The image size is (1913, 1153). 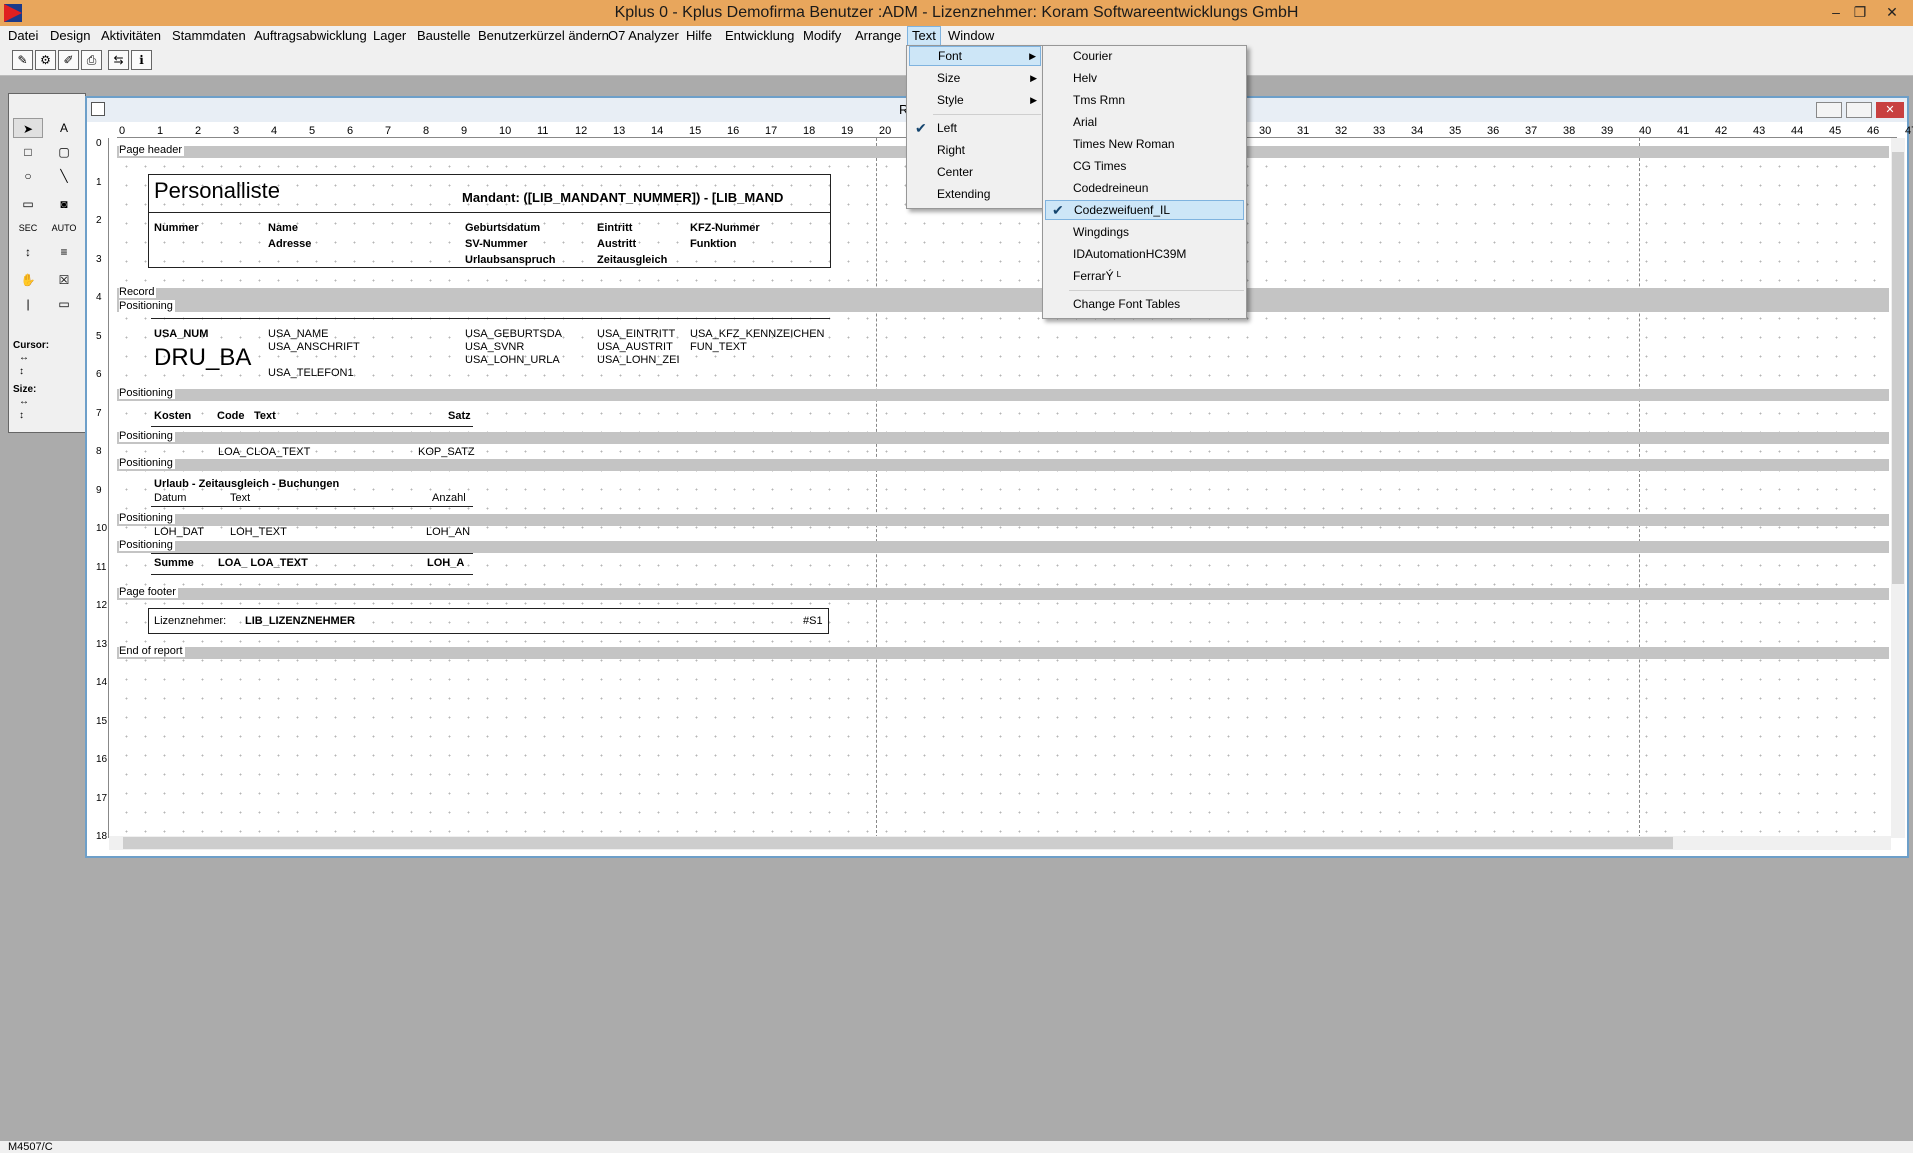 What do you see at coordinates (643, 36) in the screenshot?
I see `menu-o7-analyzer: O7 Analyzer` at bounding box center [643, 36].